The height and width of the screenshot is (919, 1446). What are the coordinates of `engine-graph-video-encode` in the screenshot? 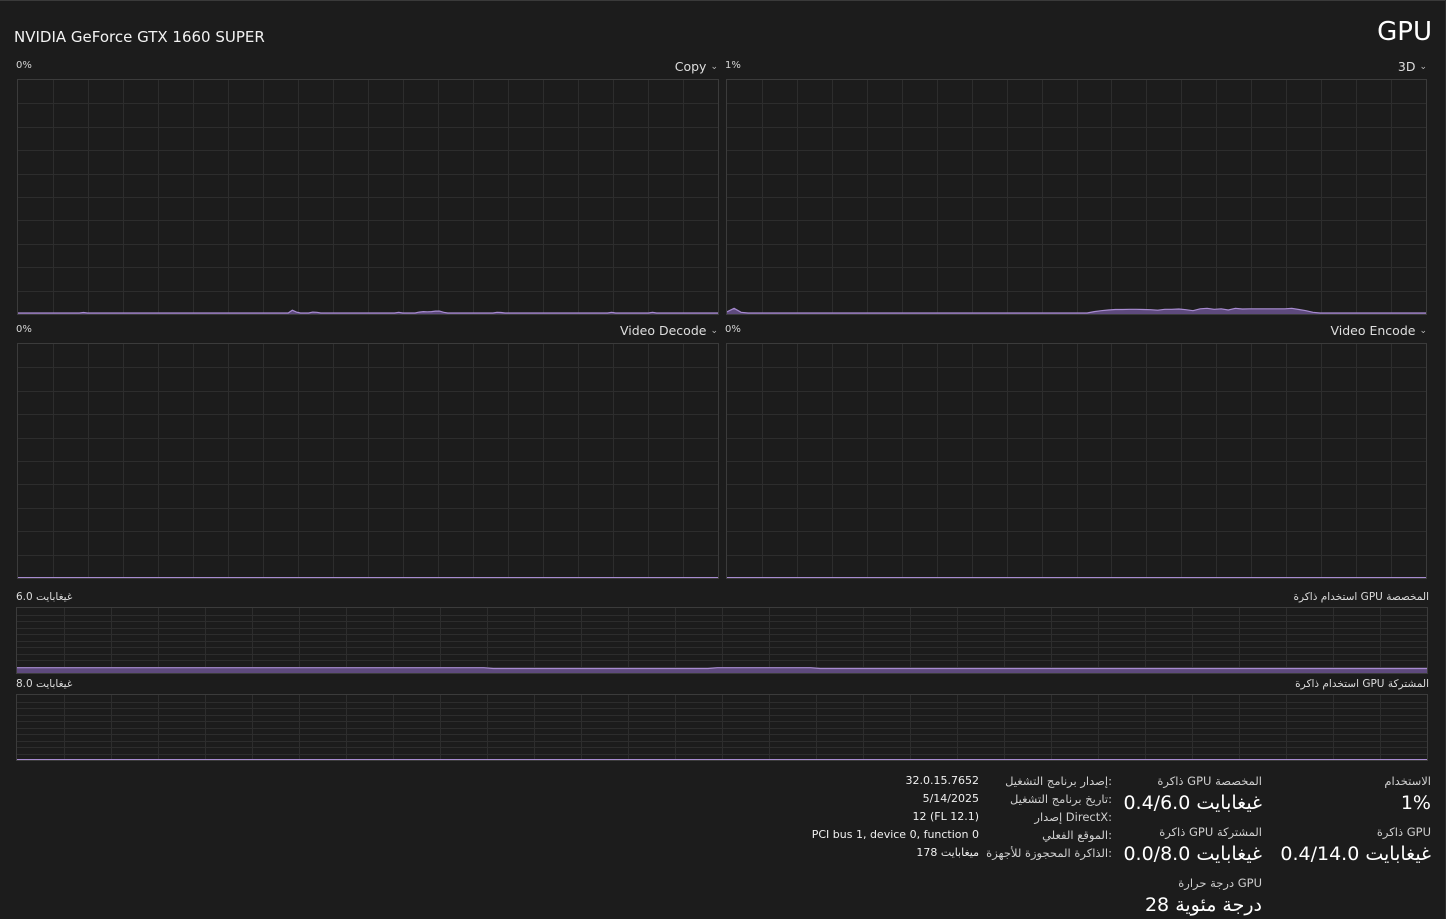 It's located at (1076, 461).